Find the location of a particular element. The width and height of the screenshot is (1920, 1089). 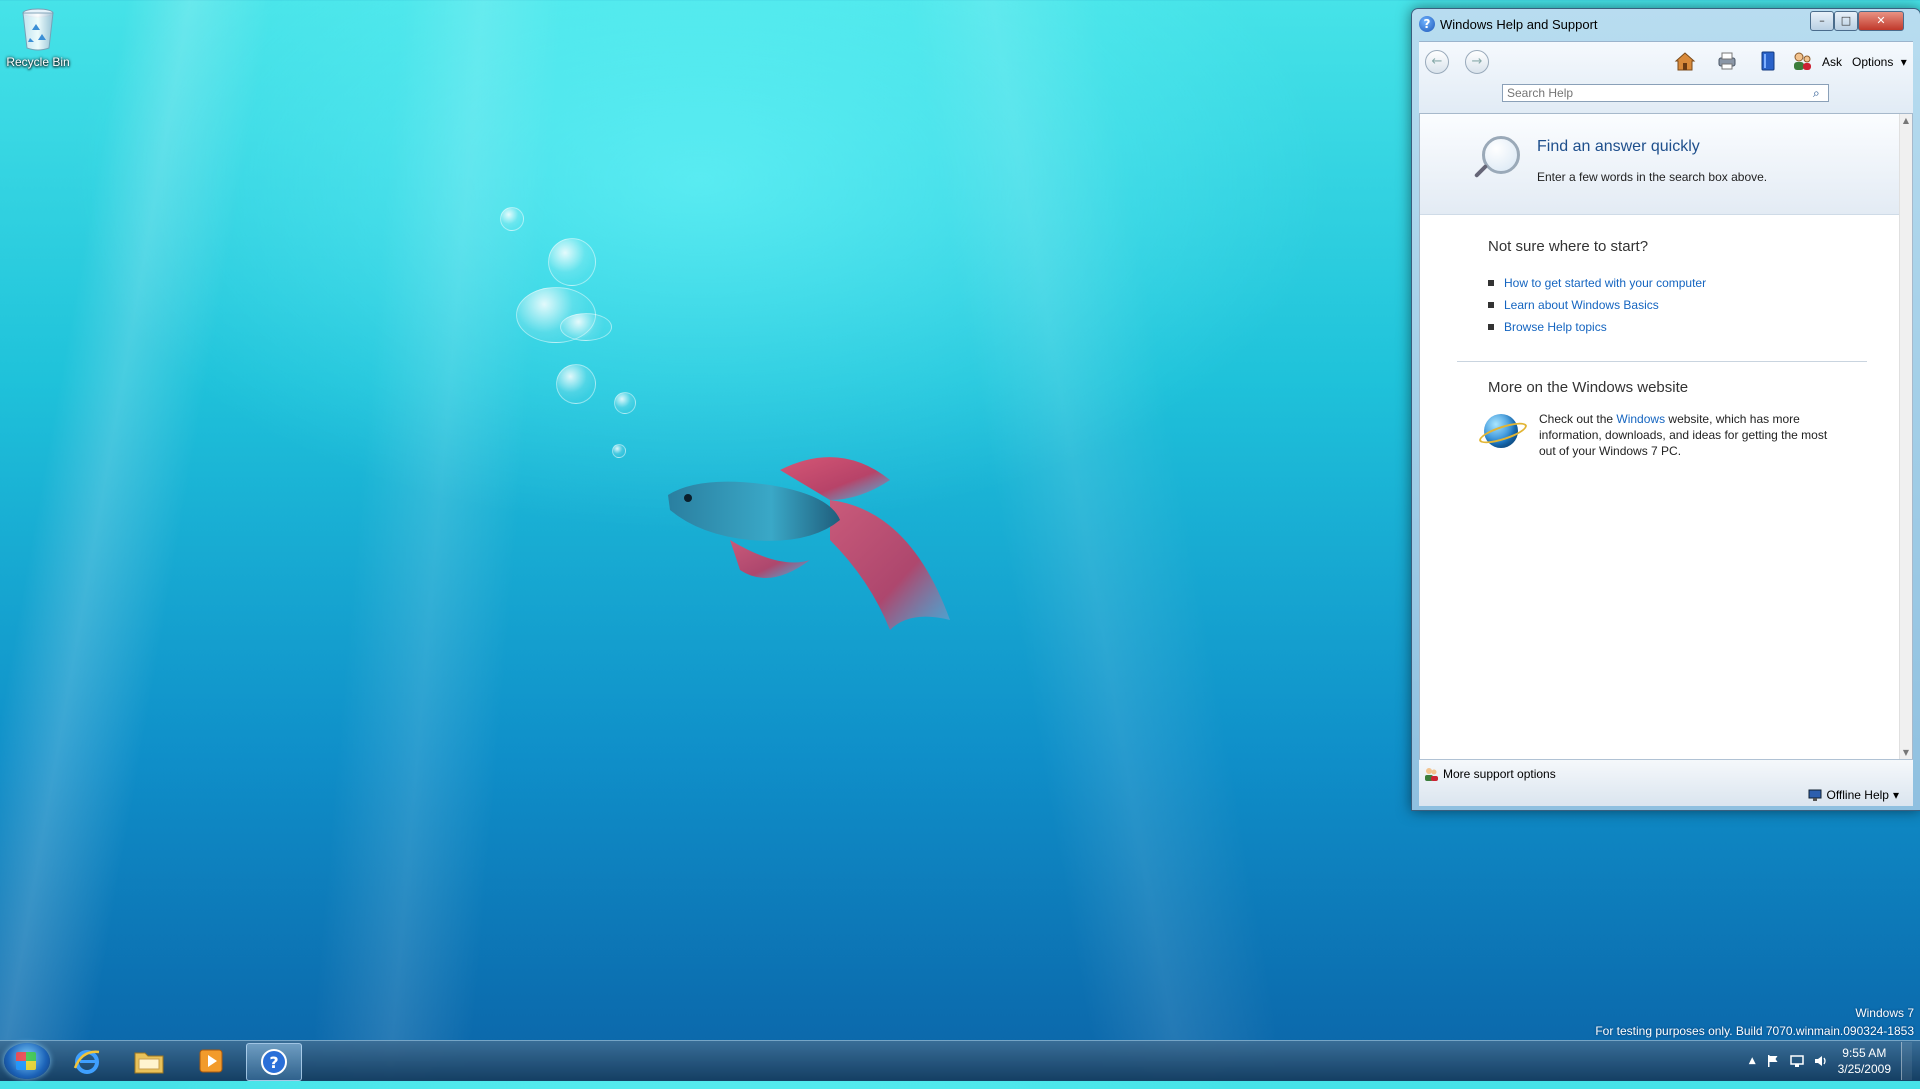

help-toolbar: ← → Ask Options ▾ ⌕ is located at coordinates (1666, 77).